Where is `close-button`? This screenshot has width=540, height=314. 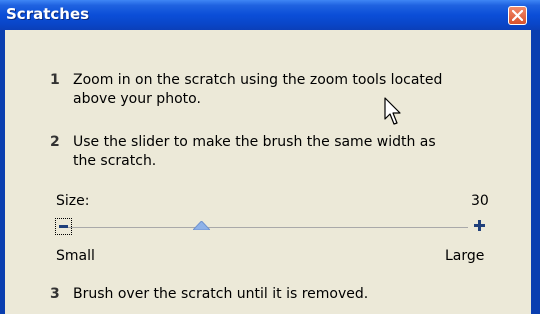 close-button is located at coordinates (517, 15).